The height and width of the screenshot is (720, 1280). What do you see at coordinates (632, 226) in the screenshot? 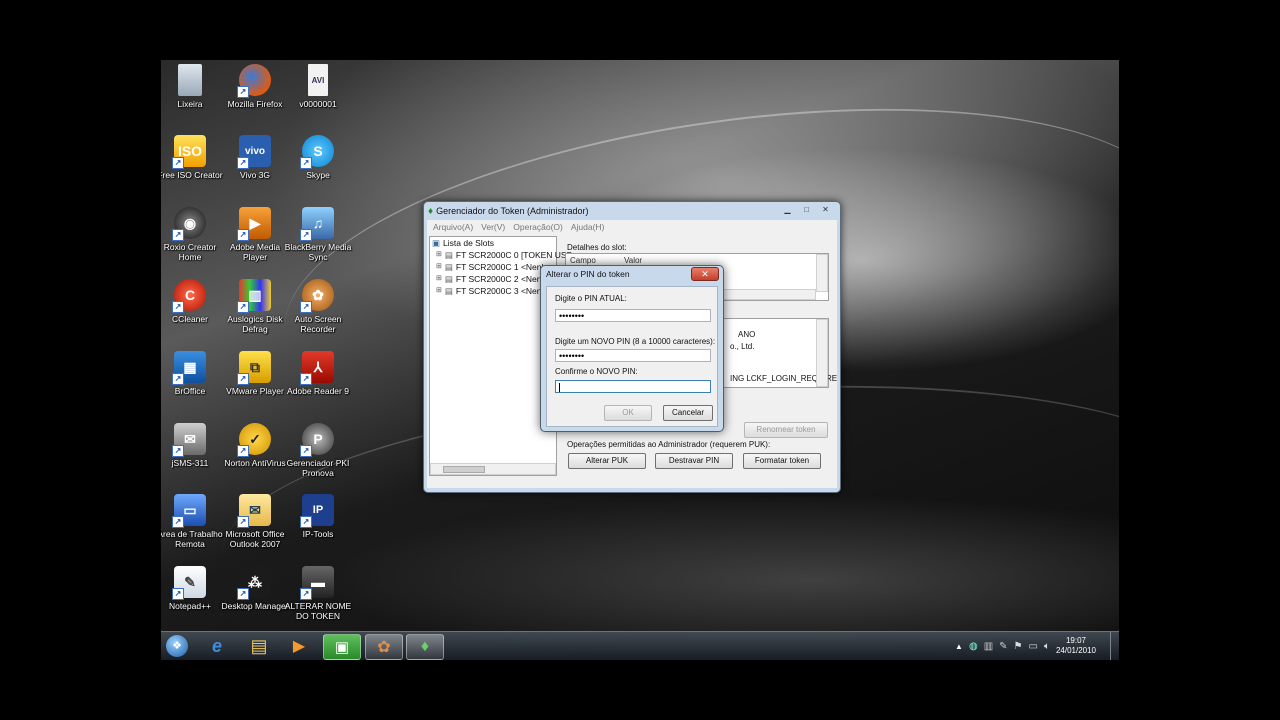
I see `menu-bar: Arquivo(A) Ver(V) Operação(O) Ajuda(H)` at bounding box center [632, 226].